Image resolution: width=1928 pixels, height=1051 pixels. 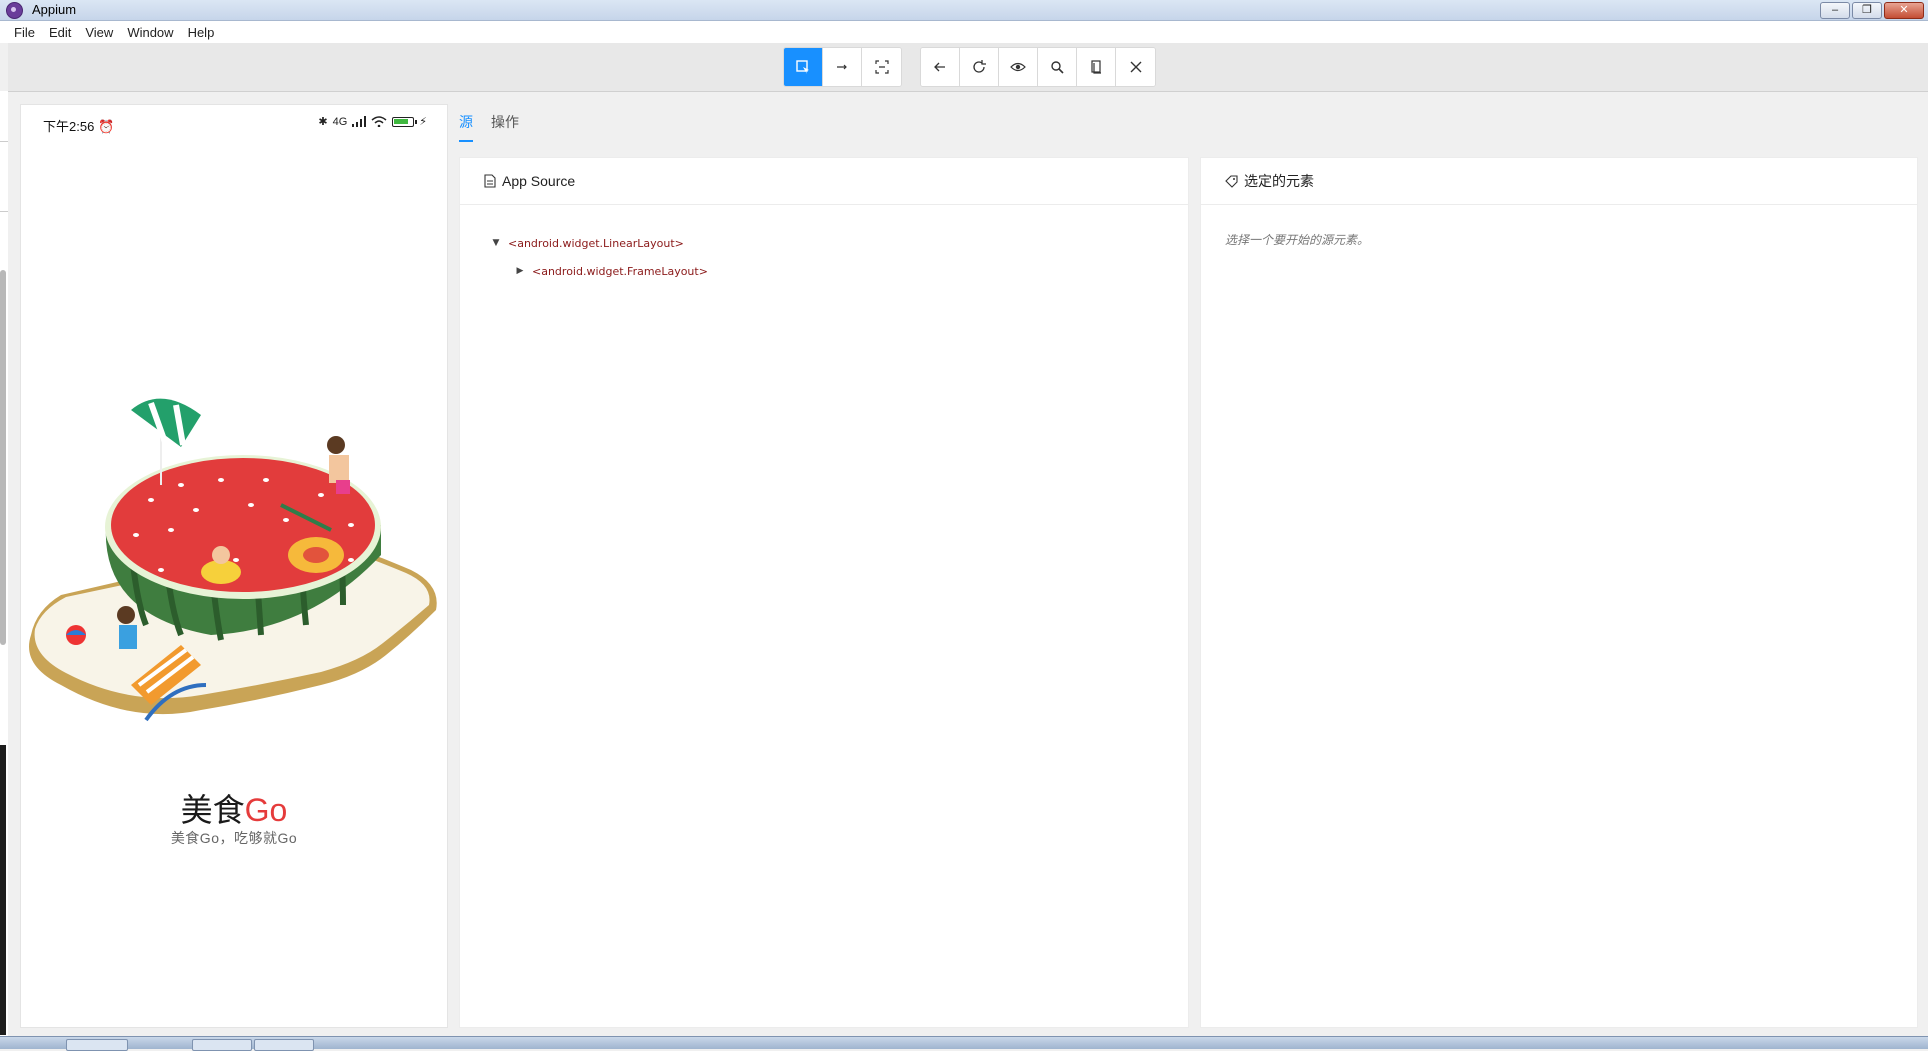 I want to click on wifi-icon, so click(x=379, y=121).